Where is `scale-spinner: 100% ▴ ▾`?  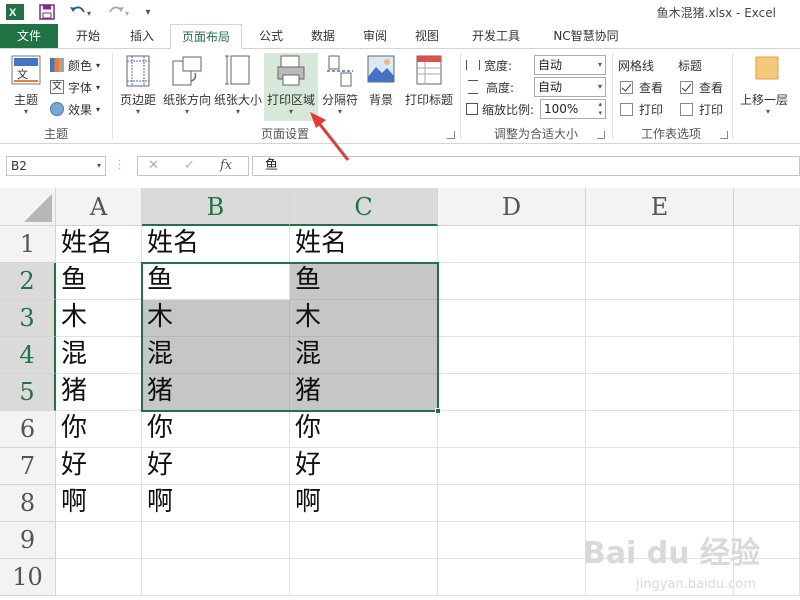 scale-spinner: 100% ▴ ▾ is located at coordinates (573, 109).